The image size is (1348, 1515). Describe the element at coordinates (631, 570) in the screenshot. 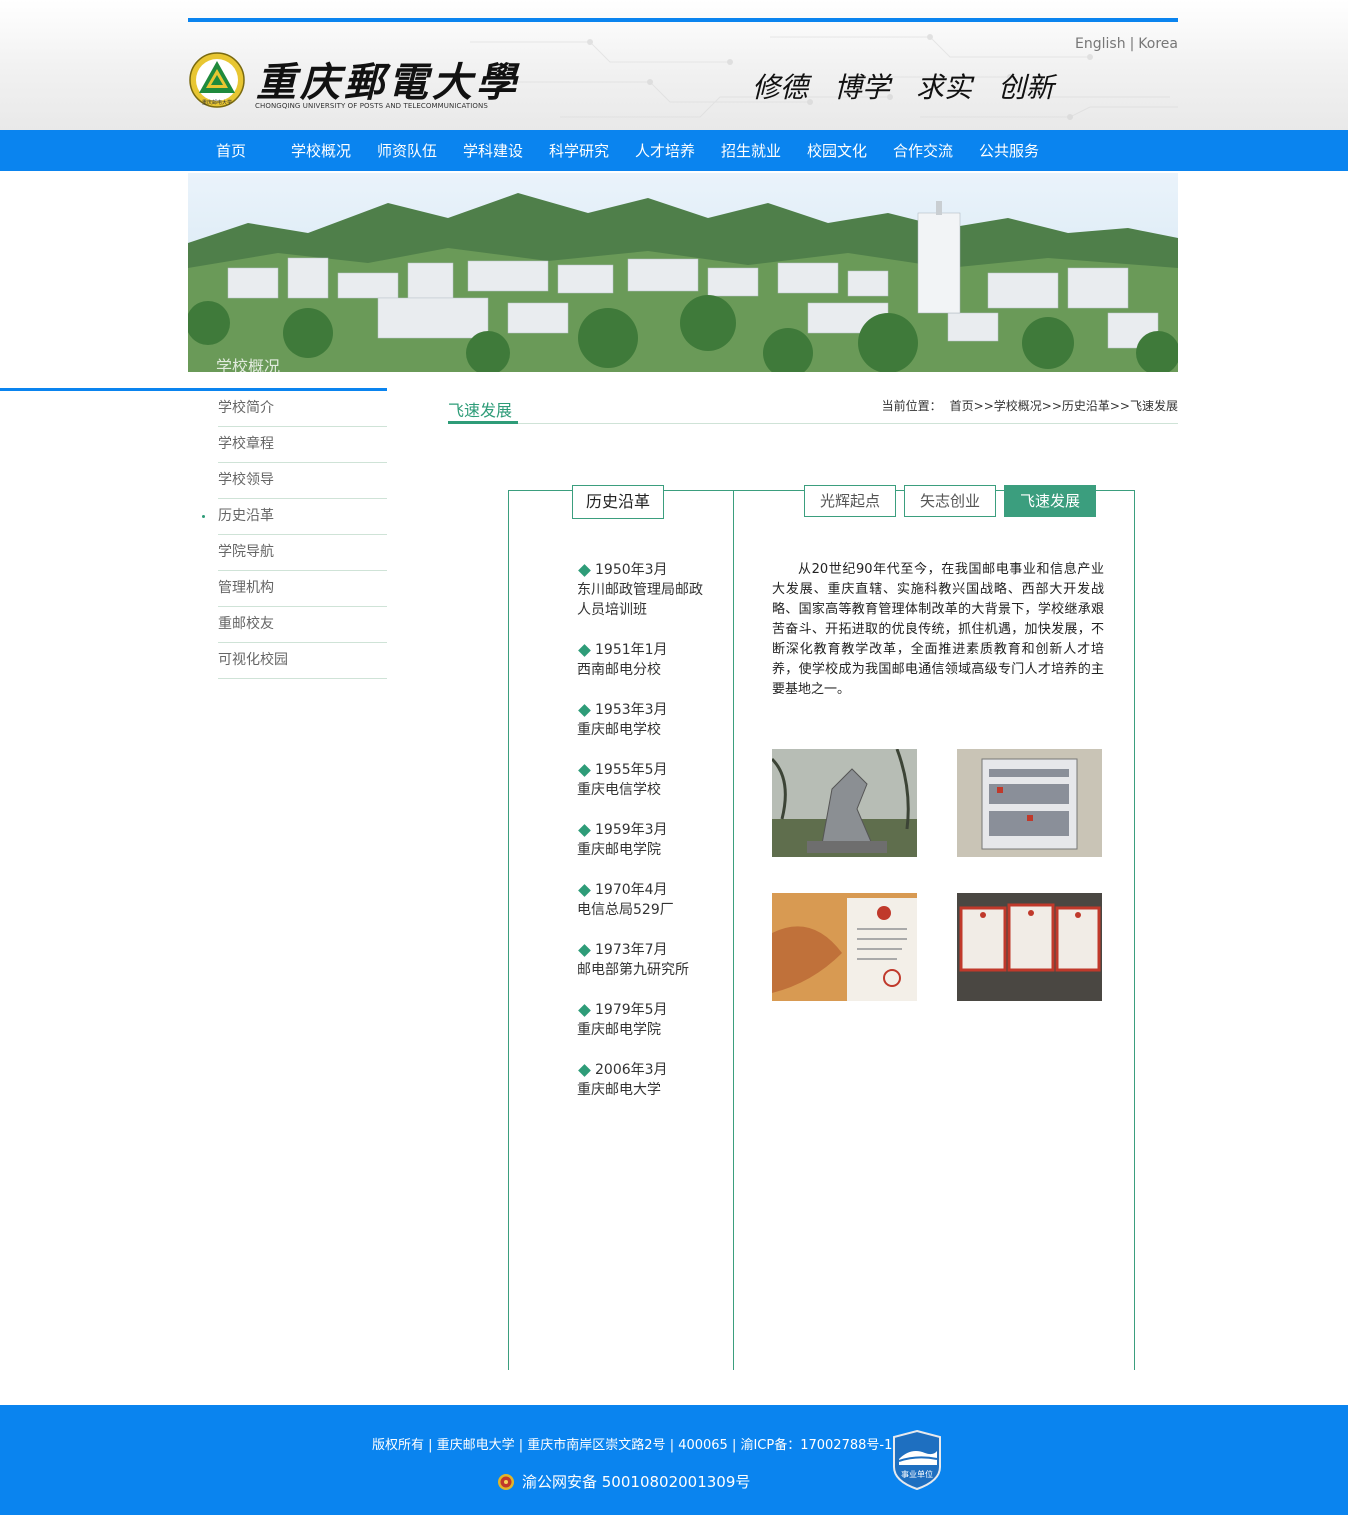

I see `timeline-date: 1950年3月` at that location.